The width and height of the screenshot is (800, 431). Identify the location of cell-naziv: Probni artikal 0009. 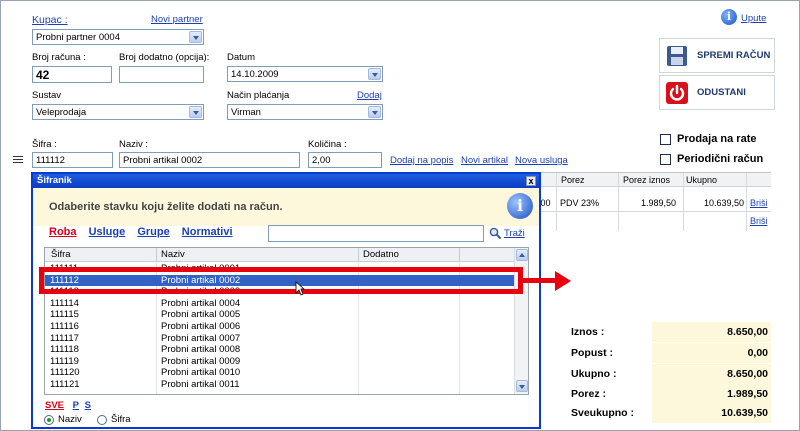
(201, 361).